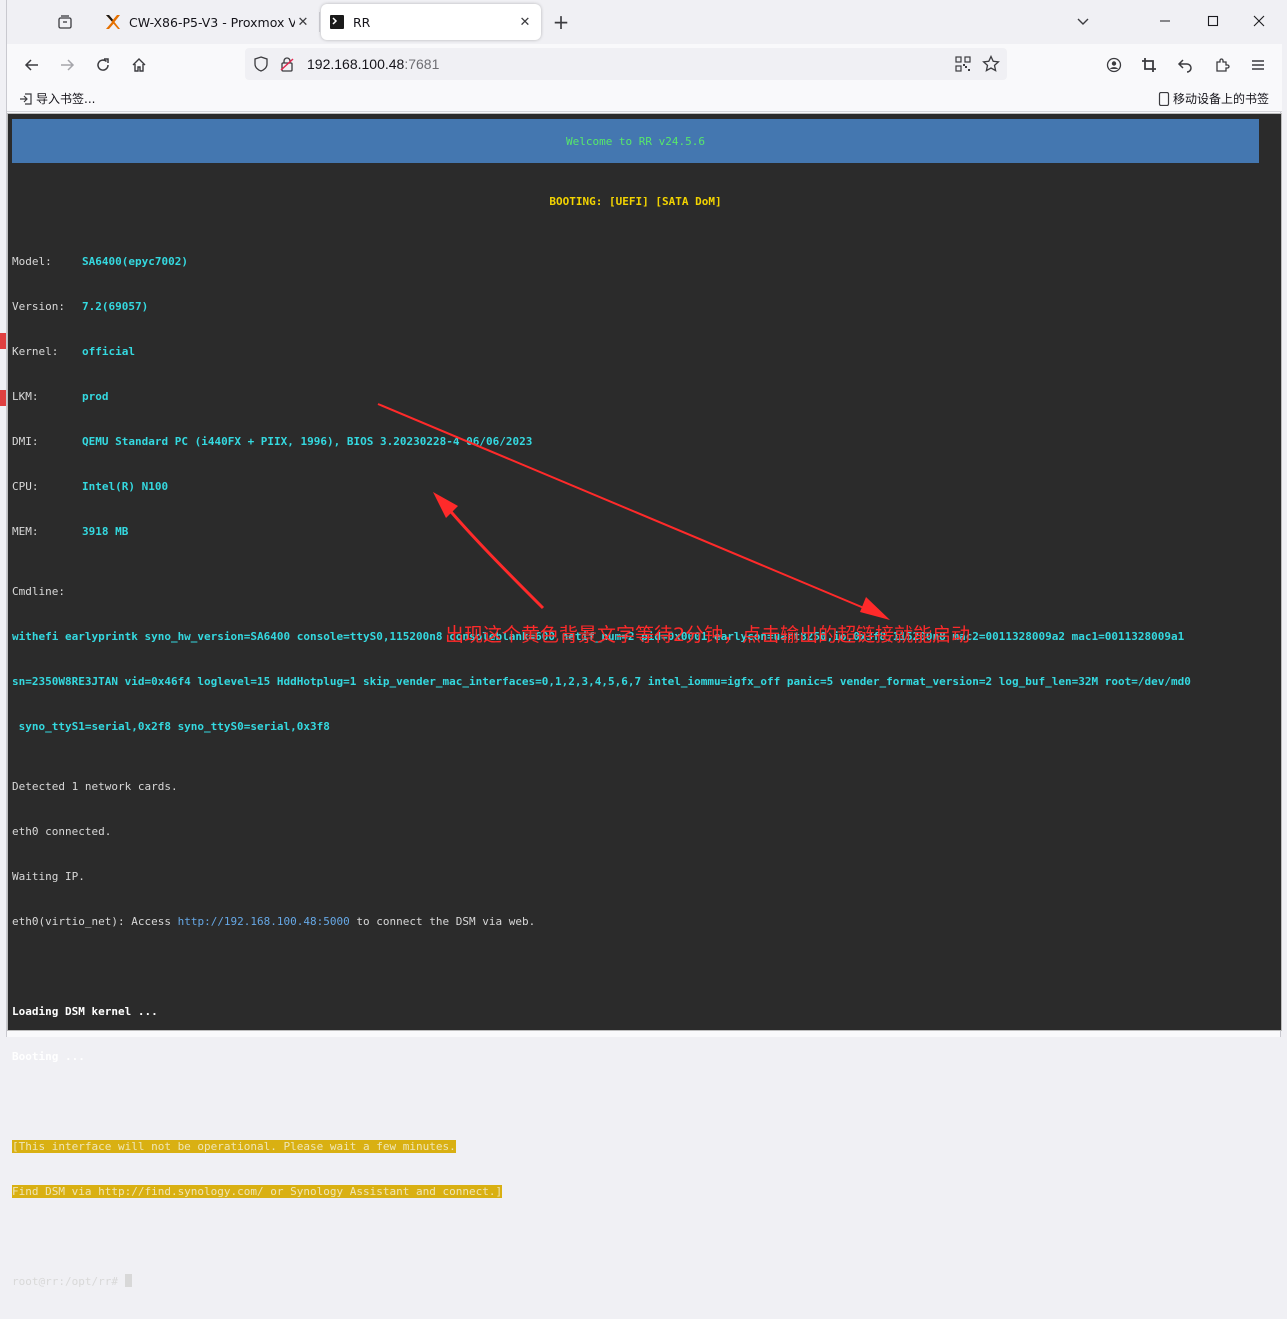 The height and width of the screenshot is (1319, 1287). I want to click on info-value: SA6400(epyc7002), so click(135, 261).